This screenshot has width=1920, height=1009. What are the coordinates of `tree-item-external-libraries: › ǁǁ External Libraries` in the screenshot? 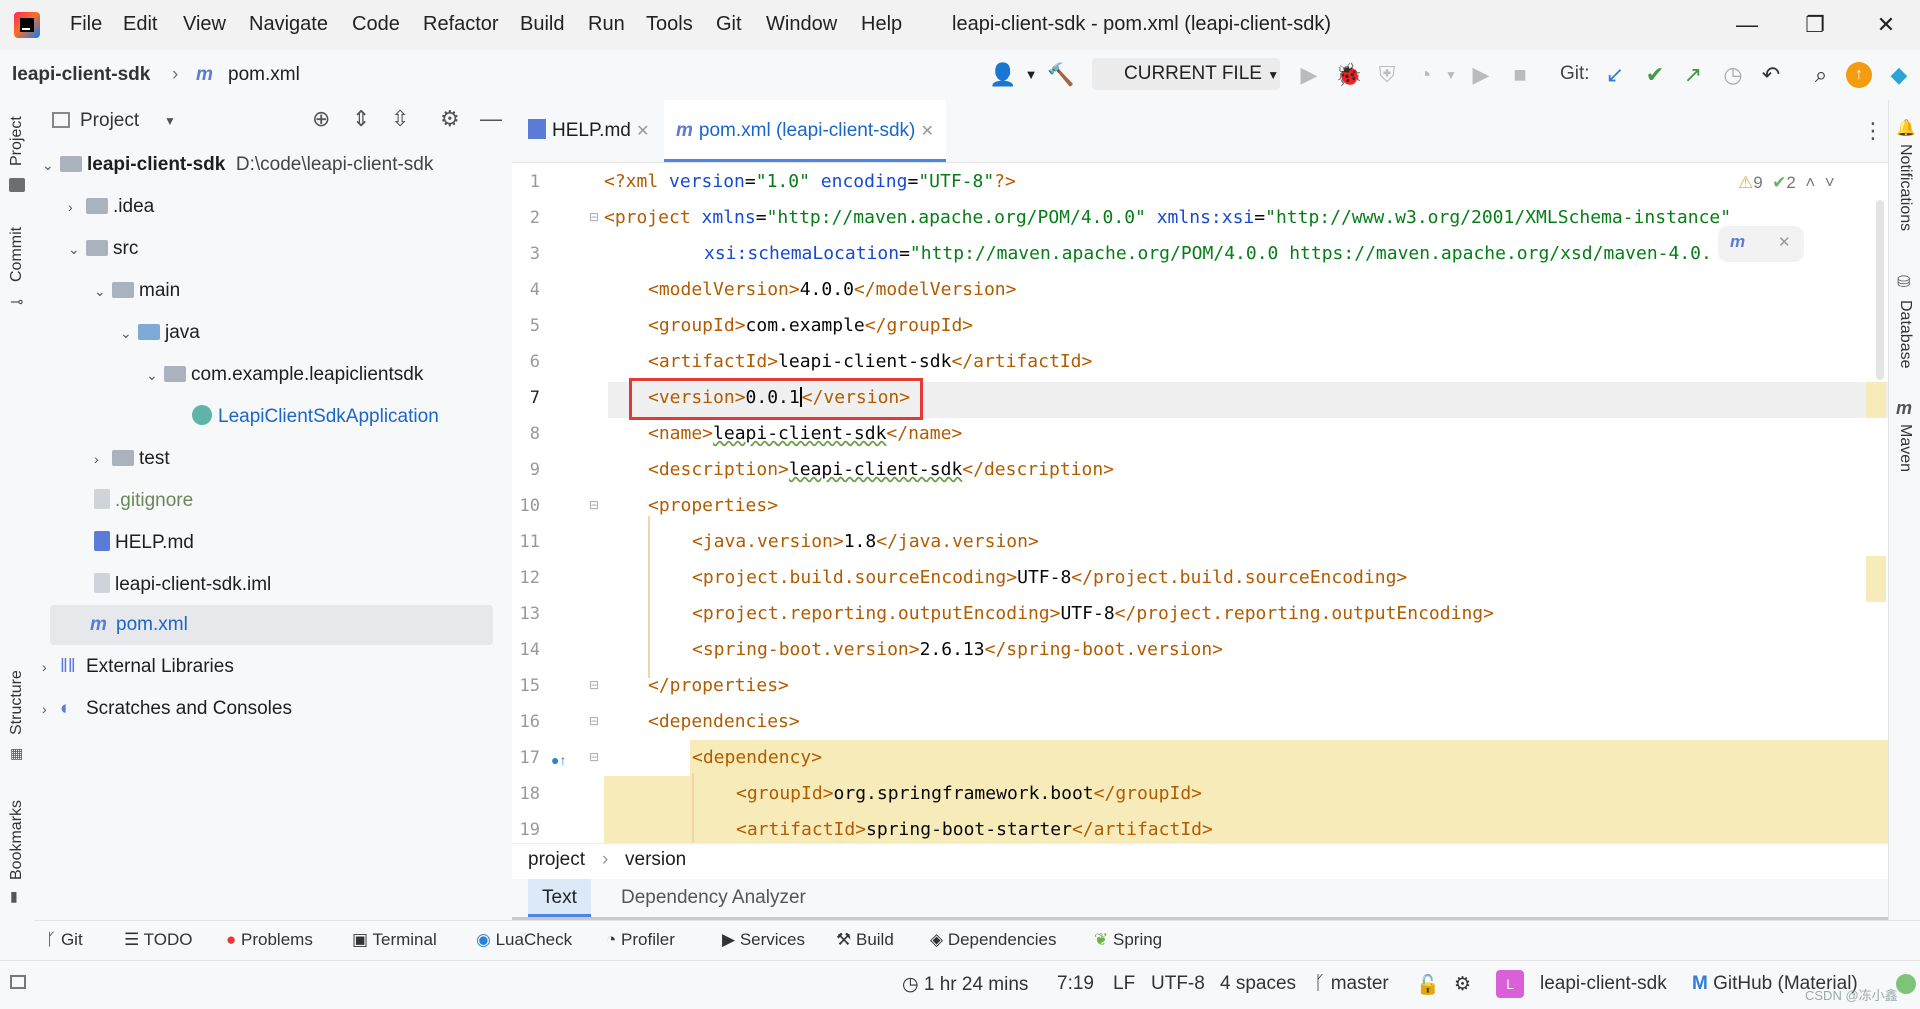 It's located at (138, 667).